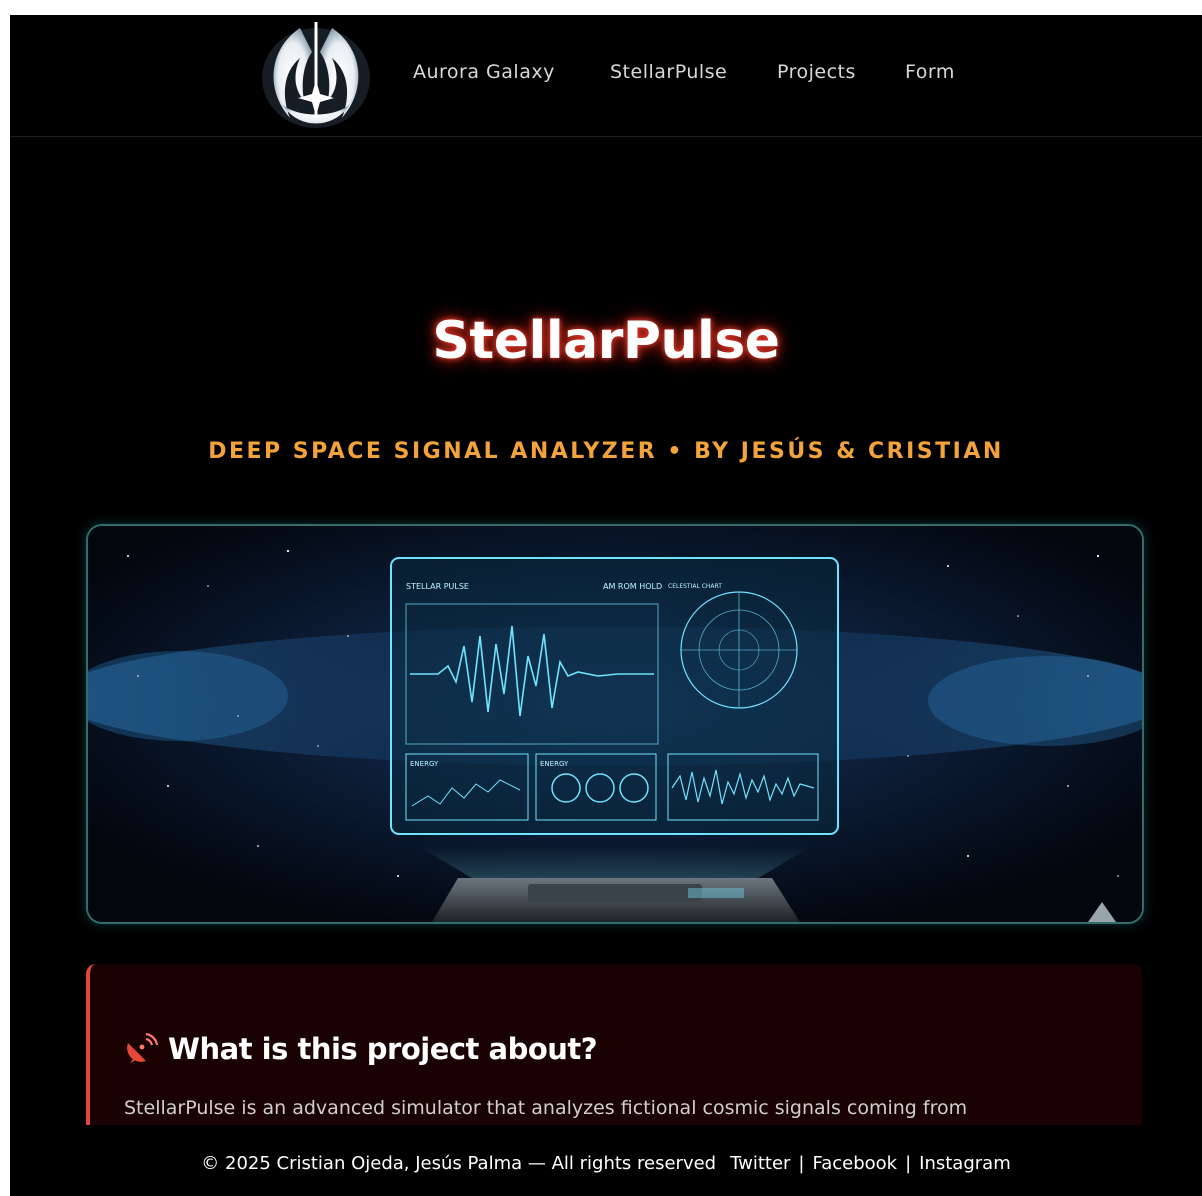  I want to click on footer-link-twitter: Twitter, so click(760, 1163).